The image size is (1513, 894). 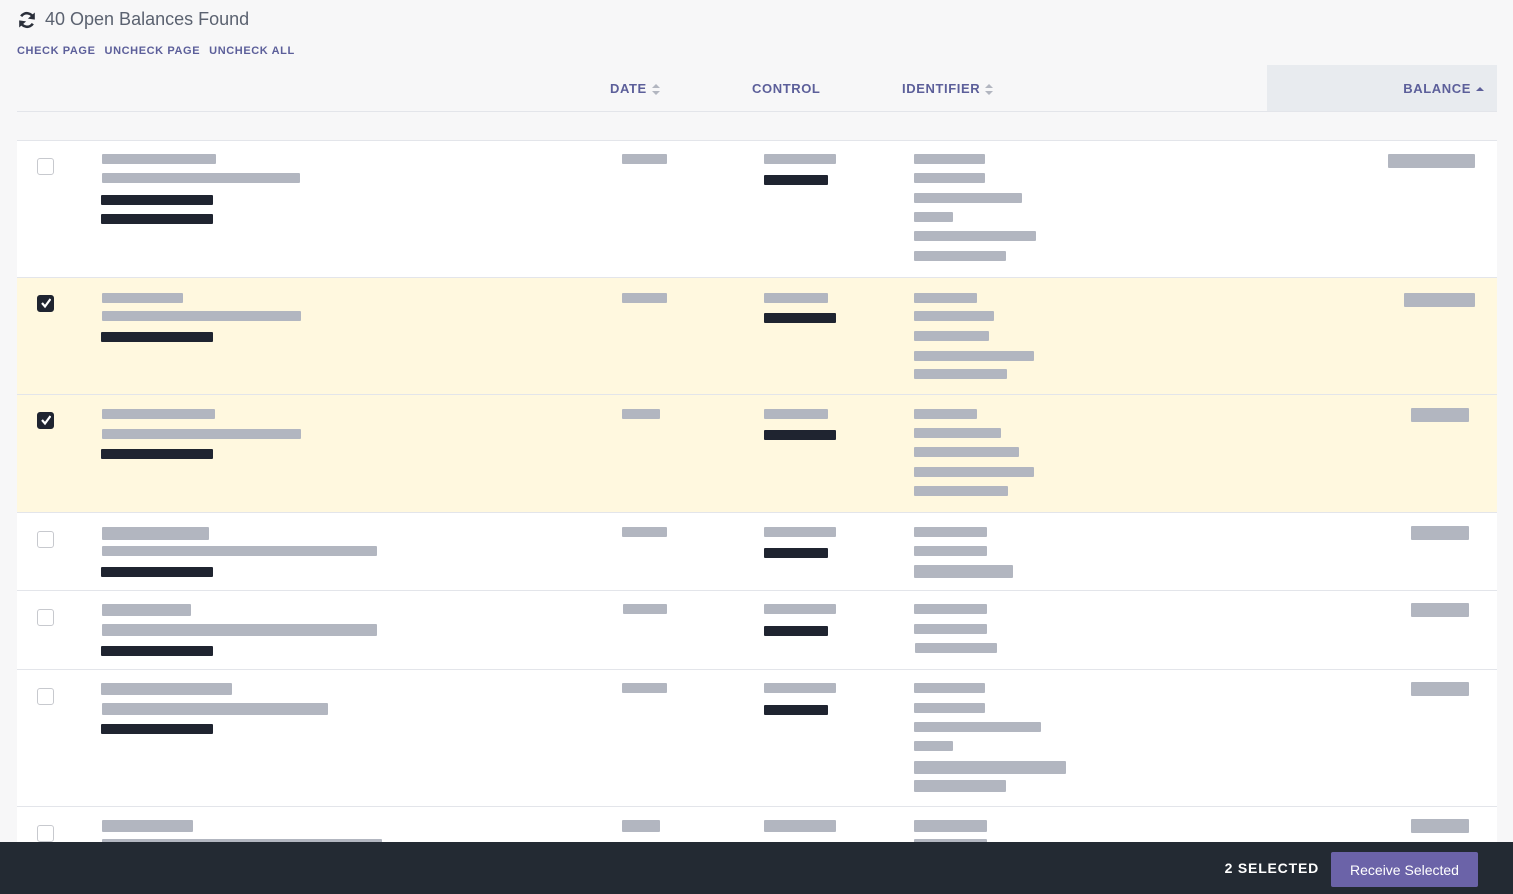 What do you see at coordinates (56, 51) in the screenshot?
I see `check-page-link: CHECK PAGE` at bounding box center [56, 51].